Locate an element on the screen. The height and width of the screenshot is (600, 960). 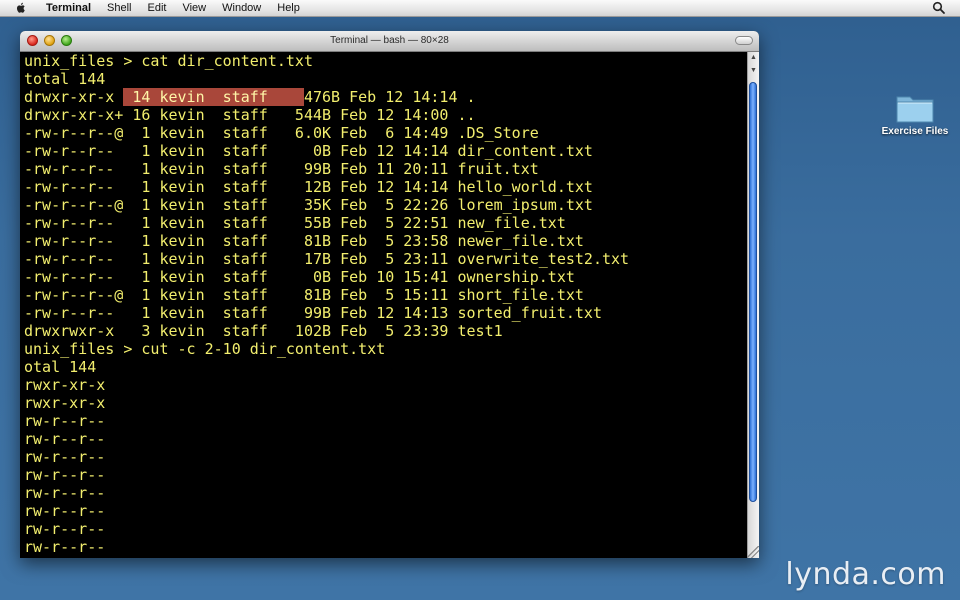
lynda-watermark: lynda.com is located at coordinates (865, 574).